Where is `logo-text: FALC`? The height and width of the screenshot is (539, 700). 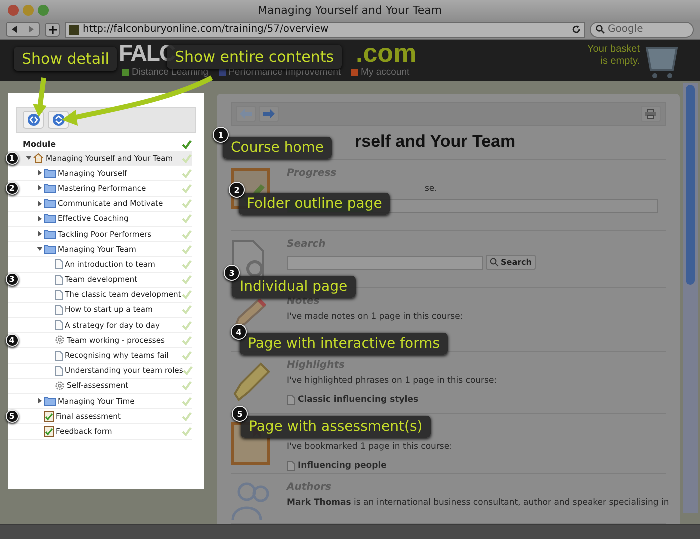
logo-text: FALC is located at coordinates (147, 53).